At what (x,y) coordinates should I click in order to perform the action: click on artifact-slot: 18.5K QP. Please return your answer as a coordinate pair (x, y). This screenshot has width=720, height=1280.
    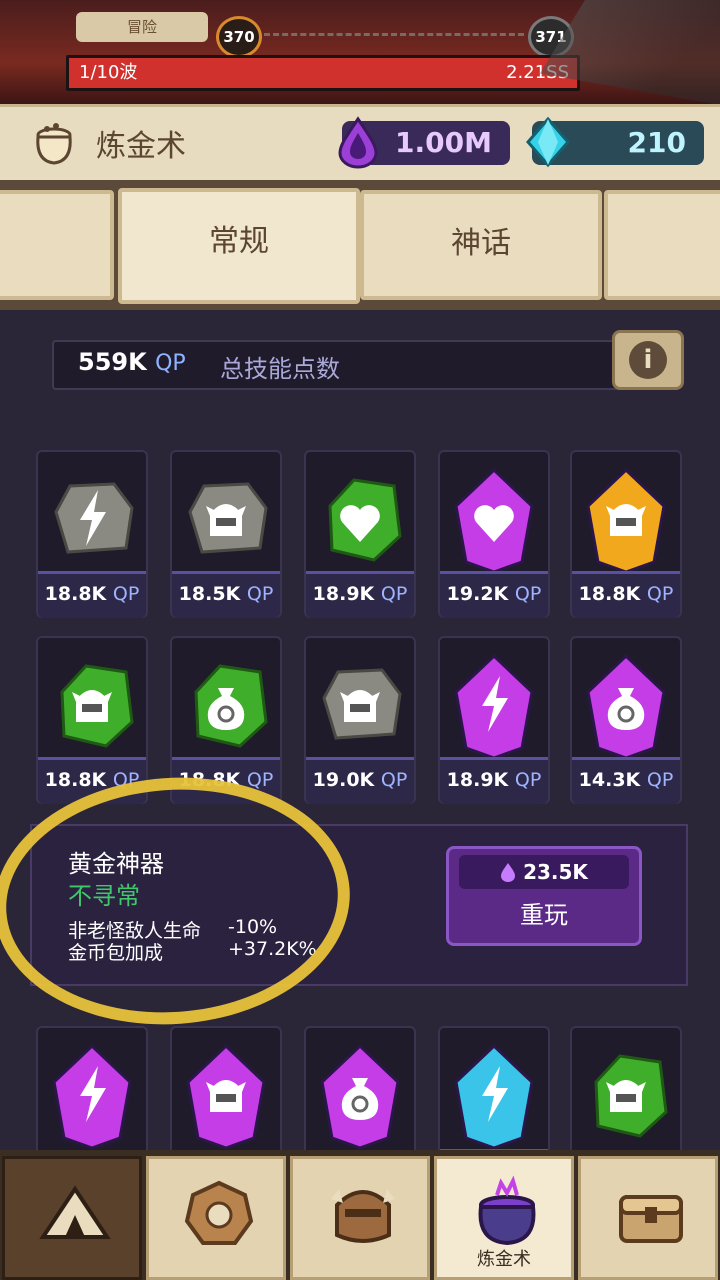
    Looking at the image, I should click on (226, 534).